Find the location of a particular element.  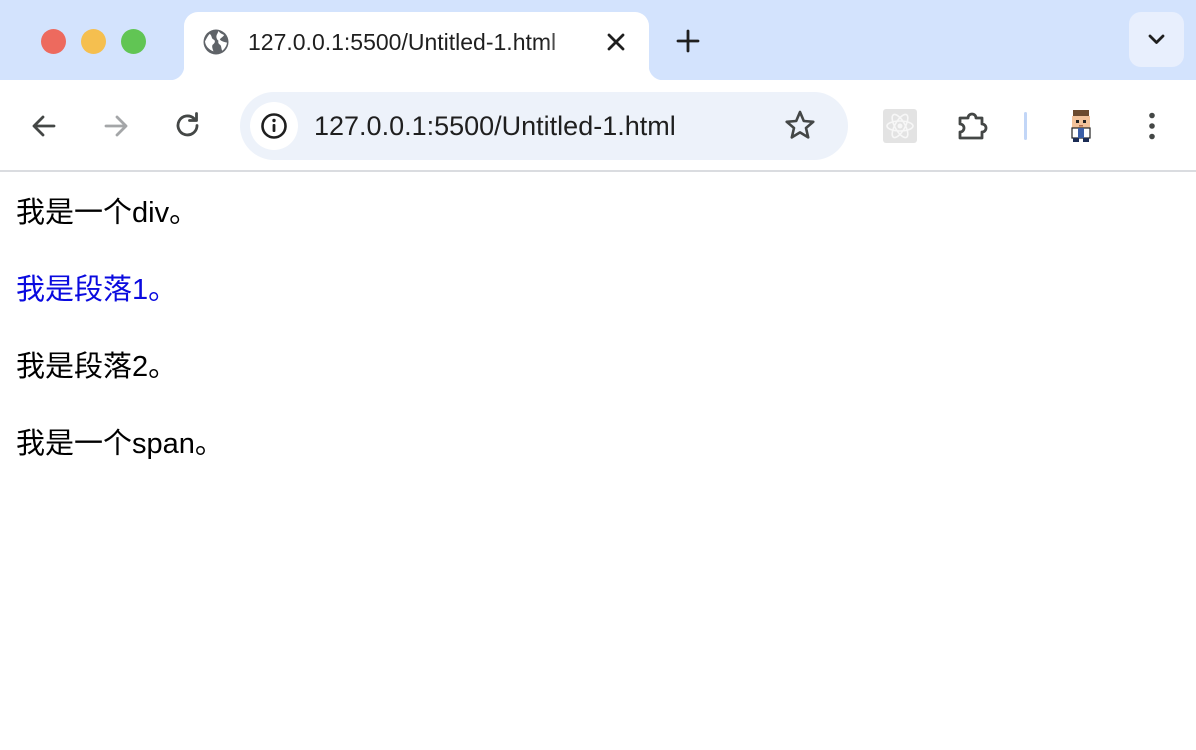

info-icon is located at coordinates (274, 126).